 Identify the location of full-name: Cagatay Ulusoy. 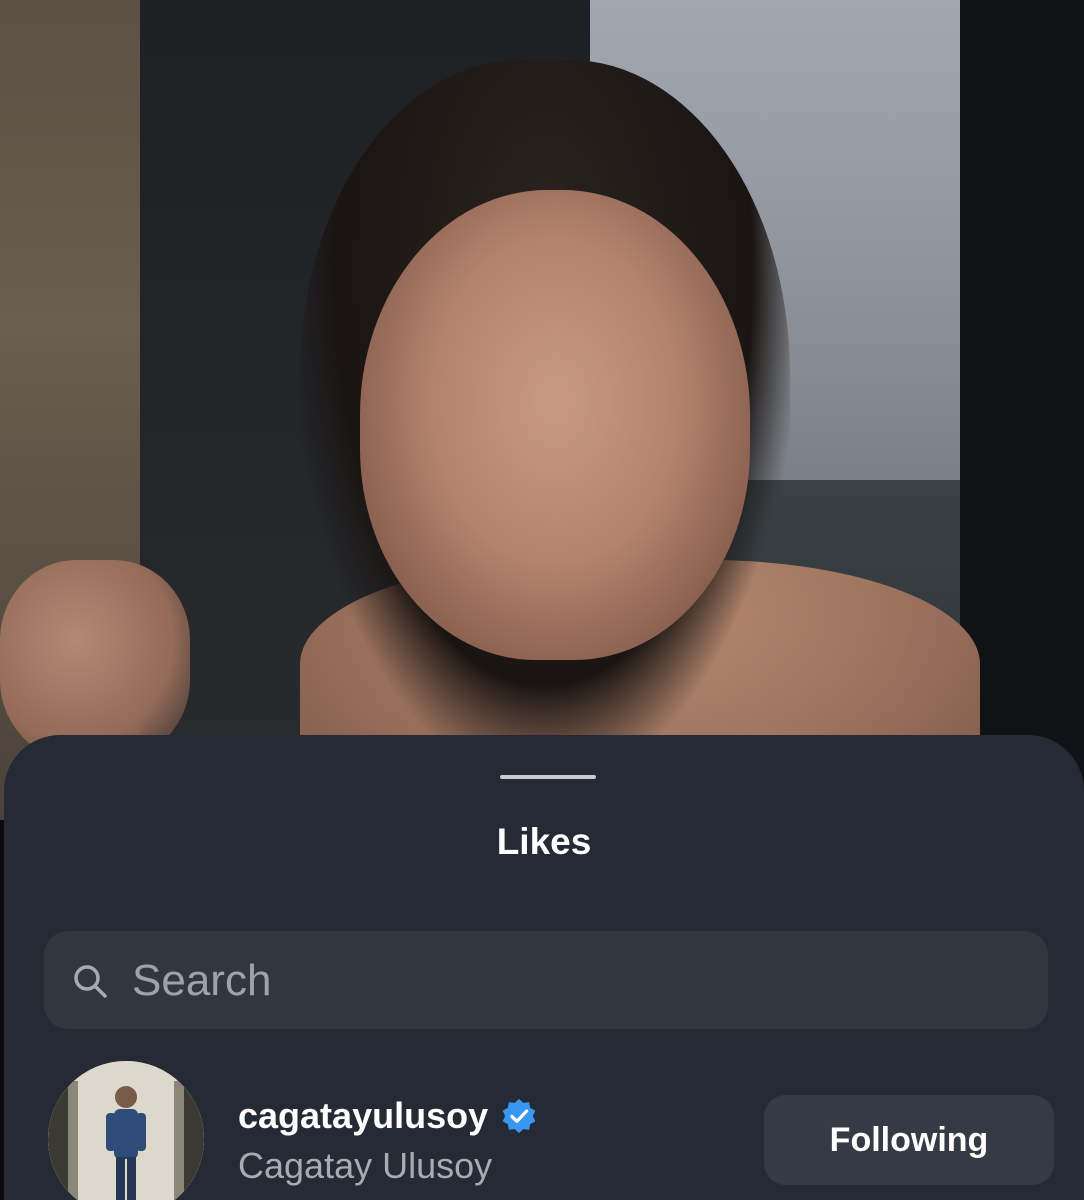
(365, 1165).